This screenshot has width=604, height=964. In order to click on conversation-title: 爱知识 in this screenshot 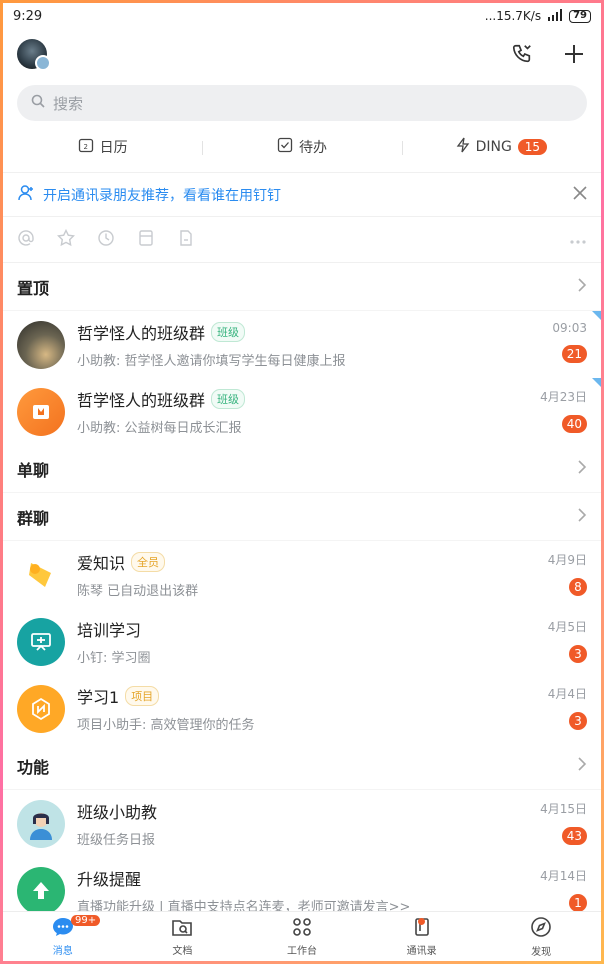, I will do `click(101, 563)`.